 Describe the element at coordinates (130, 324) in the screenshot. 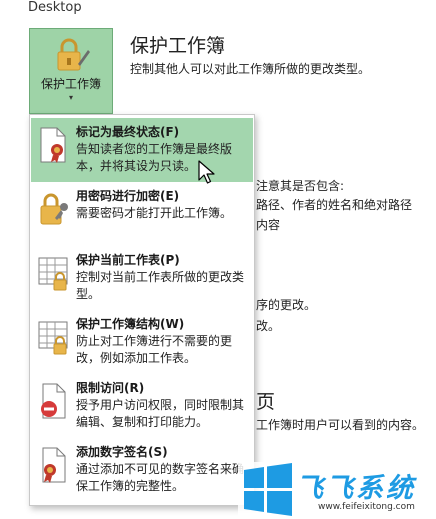

I see `menu-item-title: 保护工作簿结构(W)` at that location.